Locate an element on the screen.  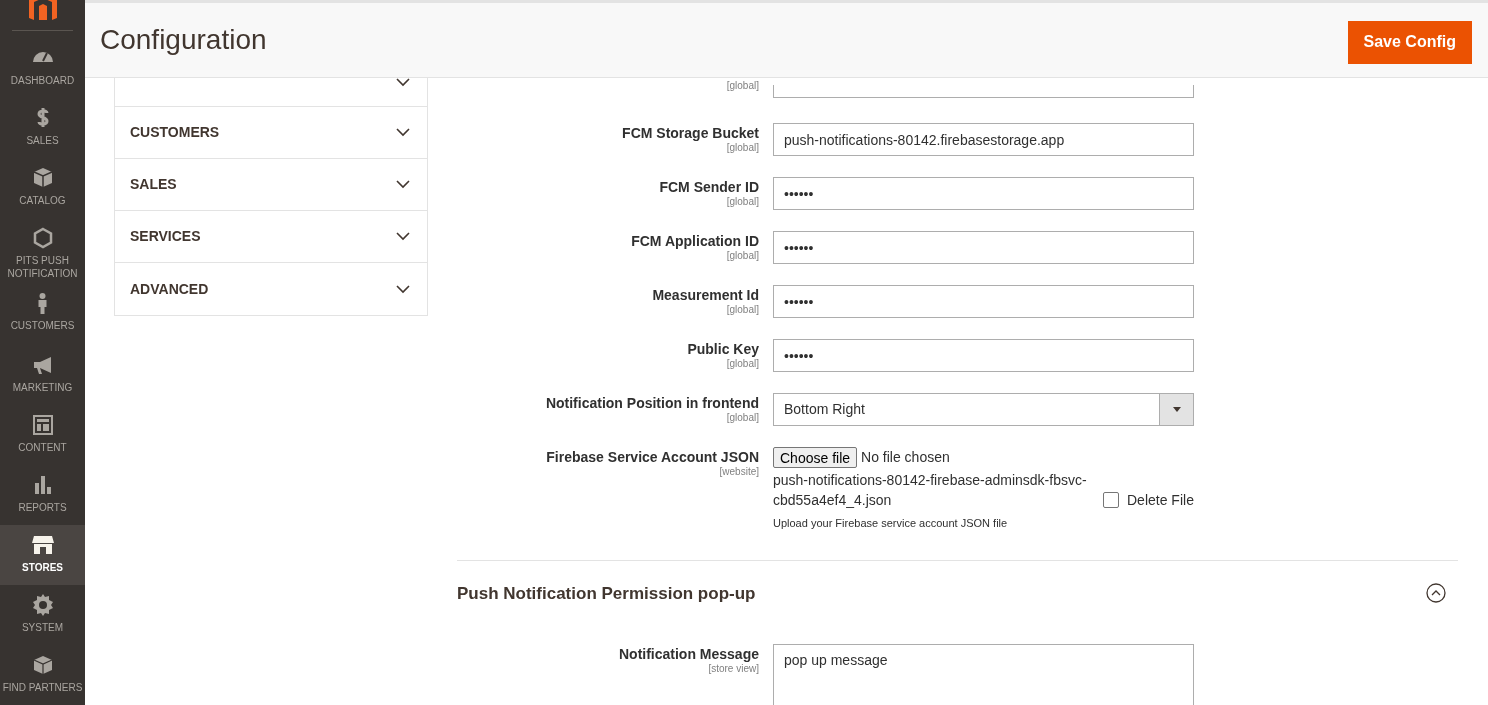
sidebar-item: CONTENT is located at coordinates (42, 435).